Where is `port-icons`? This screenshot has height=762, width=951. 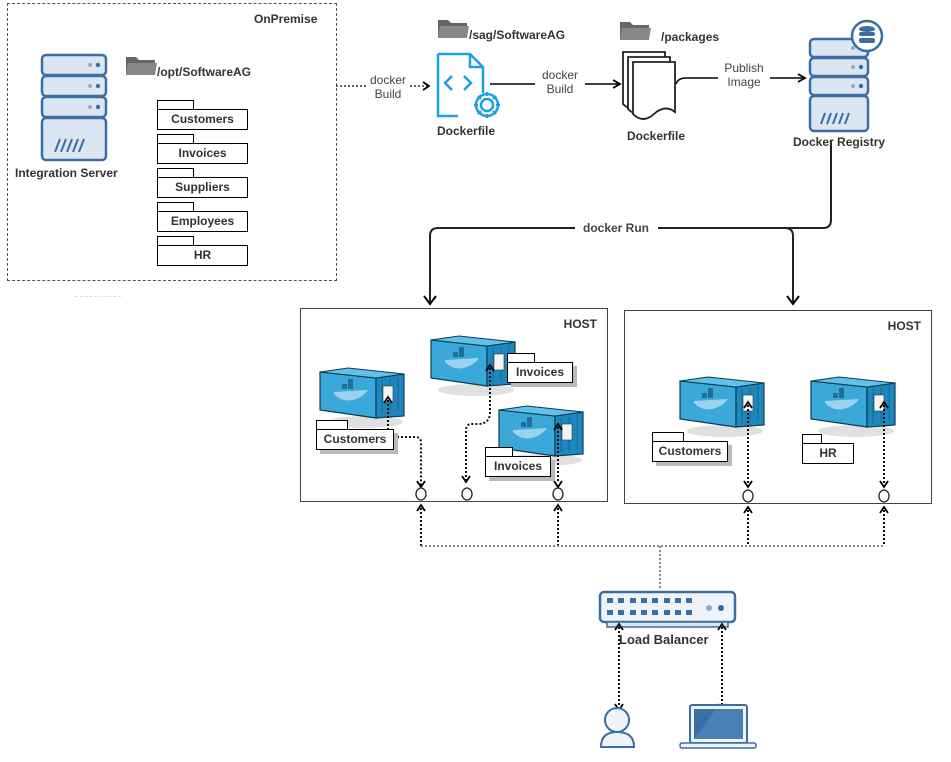 port-icons is located at coordinates (652, 495).